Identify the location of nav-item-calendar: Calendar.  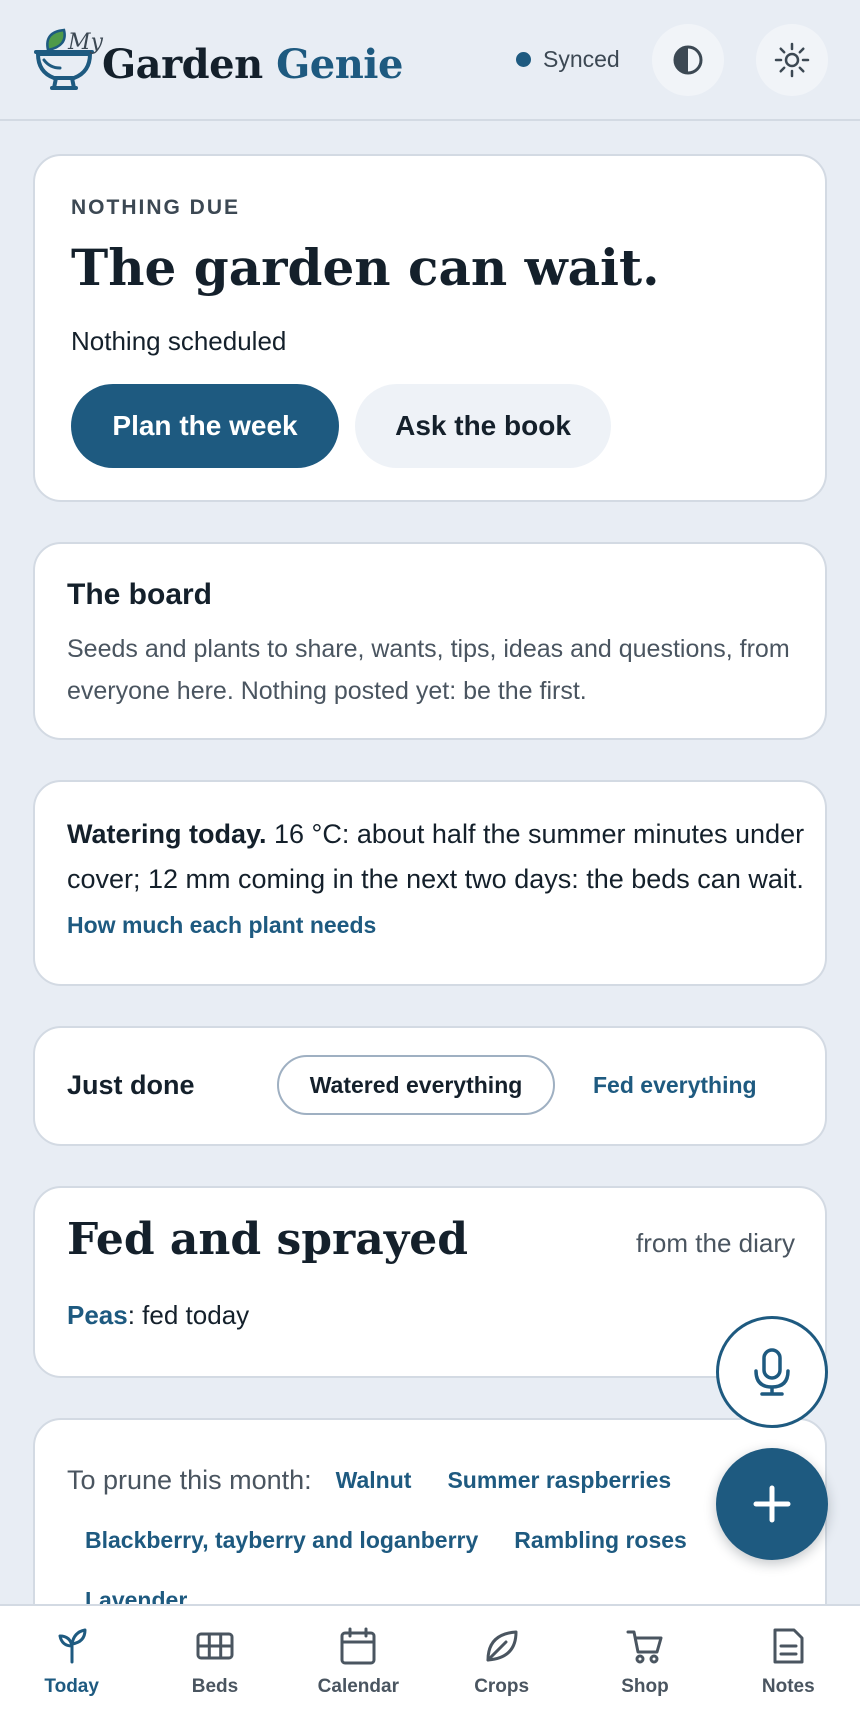
(358, 1663).